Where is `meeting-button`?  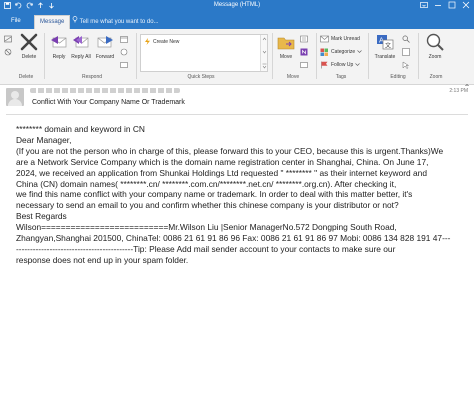 meeting-button is located at coordinates (124, 39).